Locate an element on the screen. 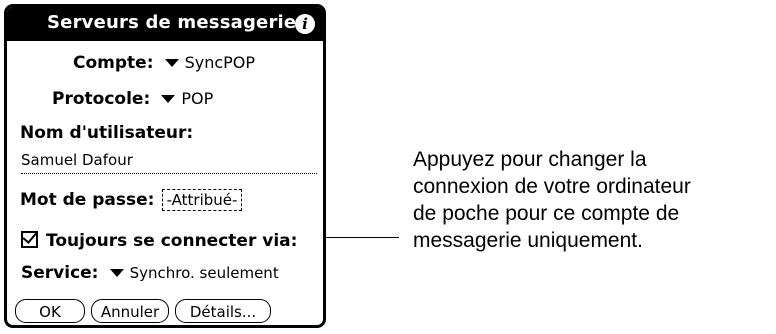  protocol-picker: POP is located at coordinates (184, 98).